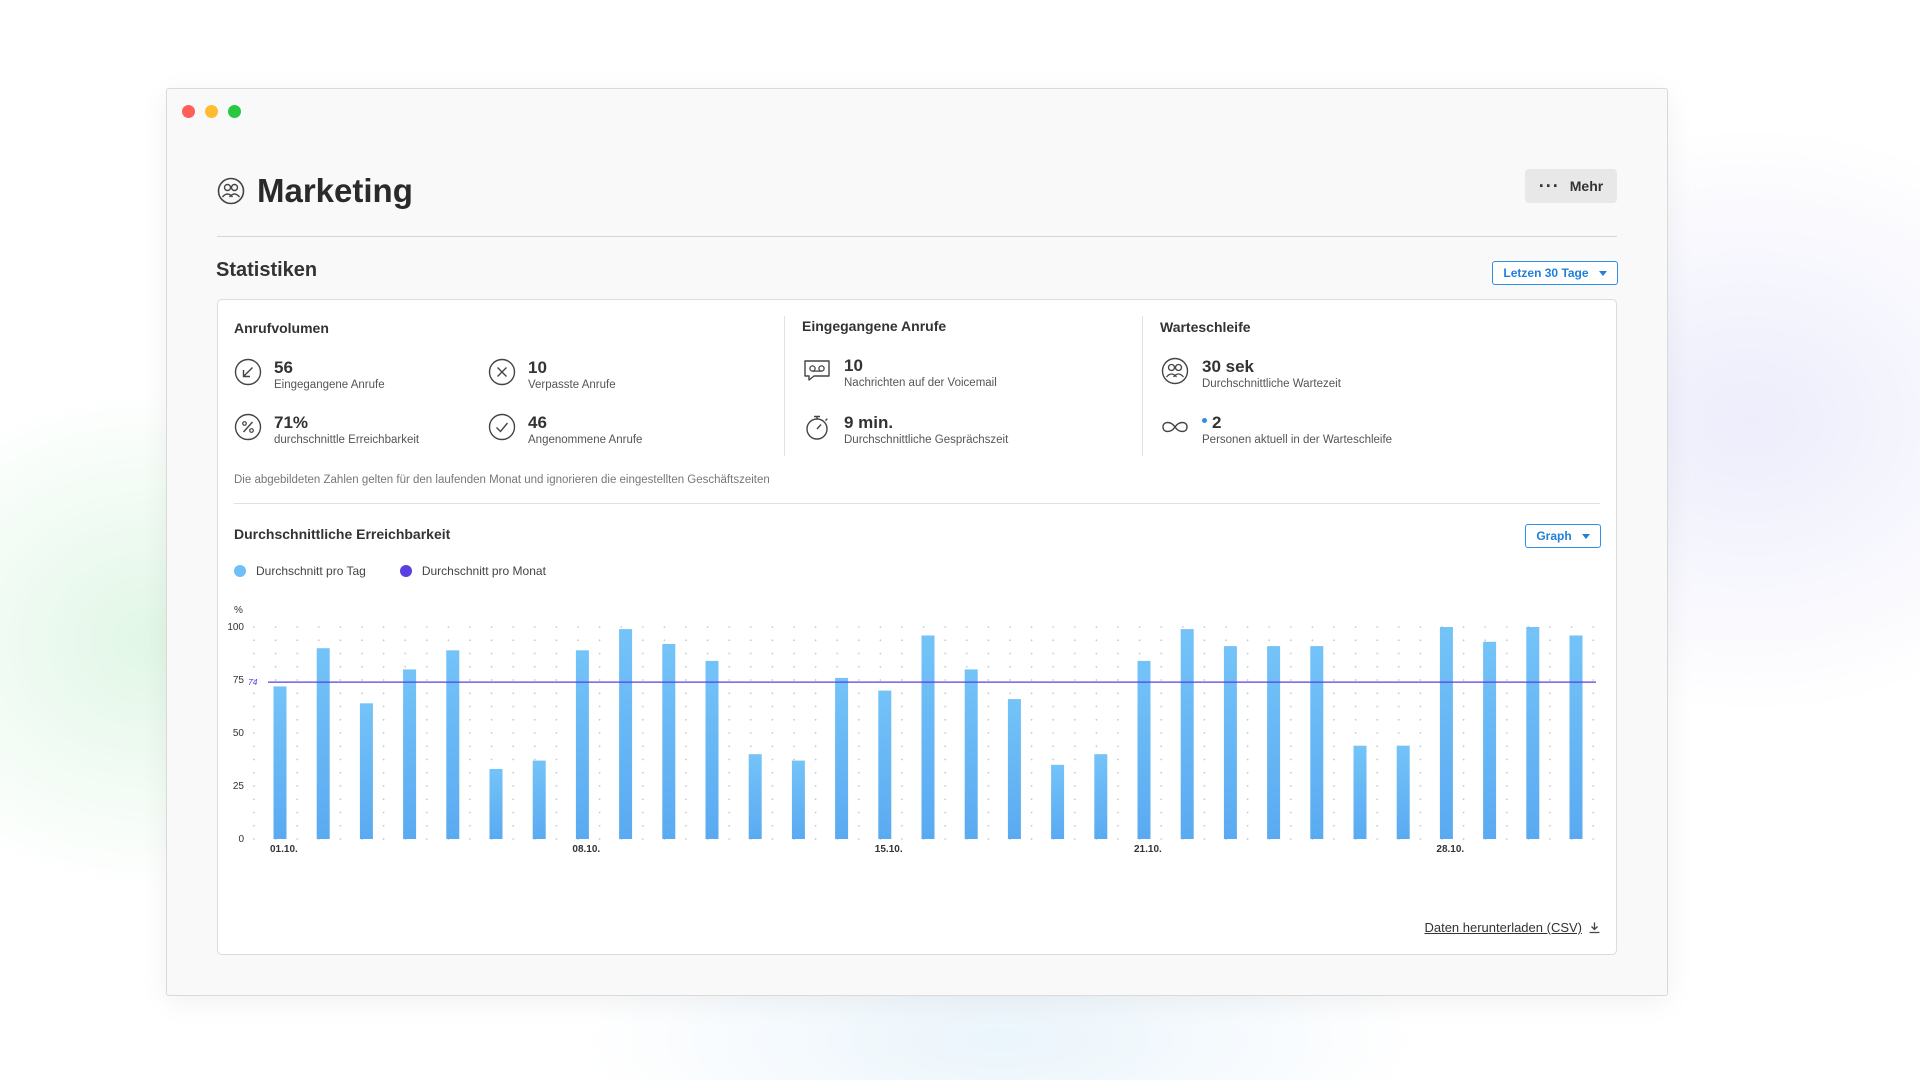 The image size is (1920, 1080). What do you see at coordinates (874, 326) in the screenshot?
I see `incoming-title: Eingegangene Anrufe` at bounding box center [874, 326].